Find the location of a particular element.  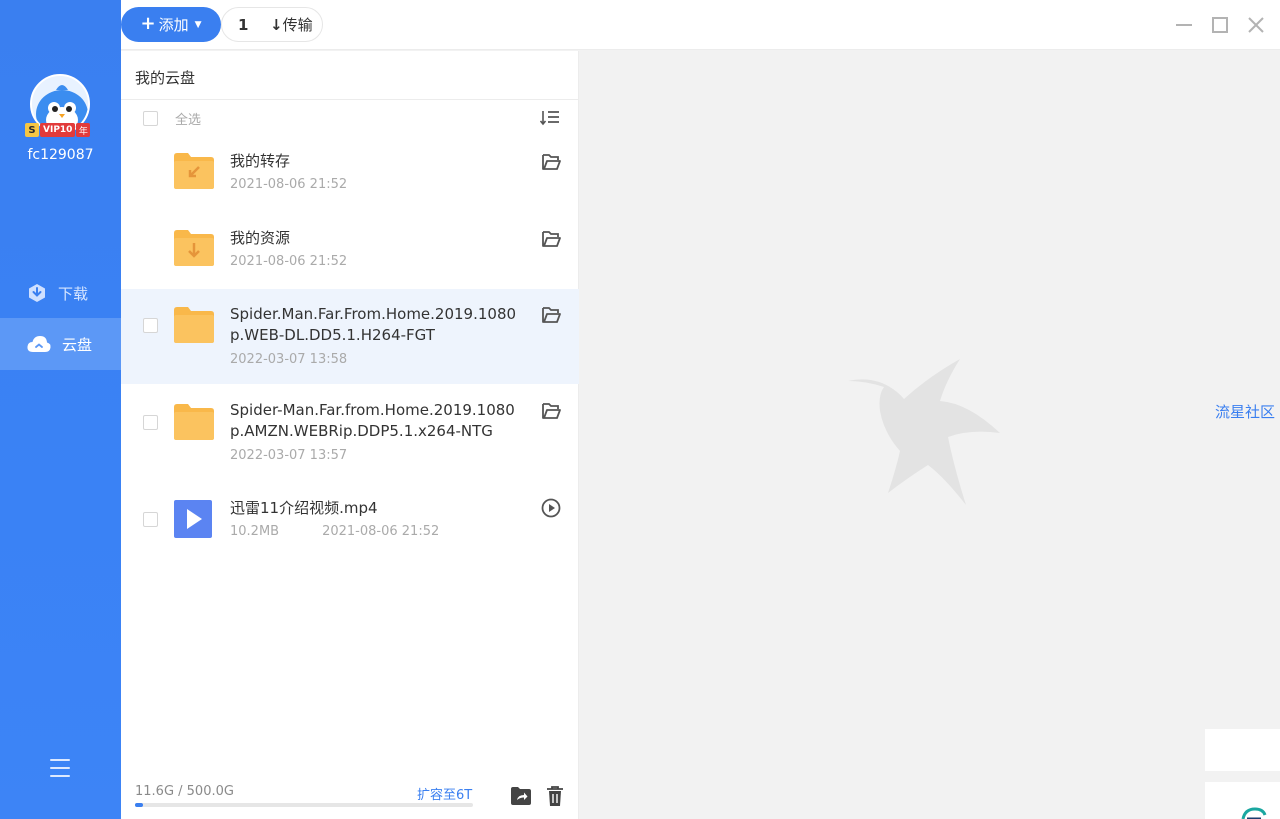

storage-progress-bar is located at coordinates (304, 805).